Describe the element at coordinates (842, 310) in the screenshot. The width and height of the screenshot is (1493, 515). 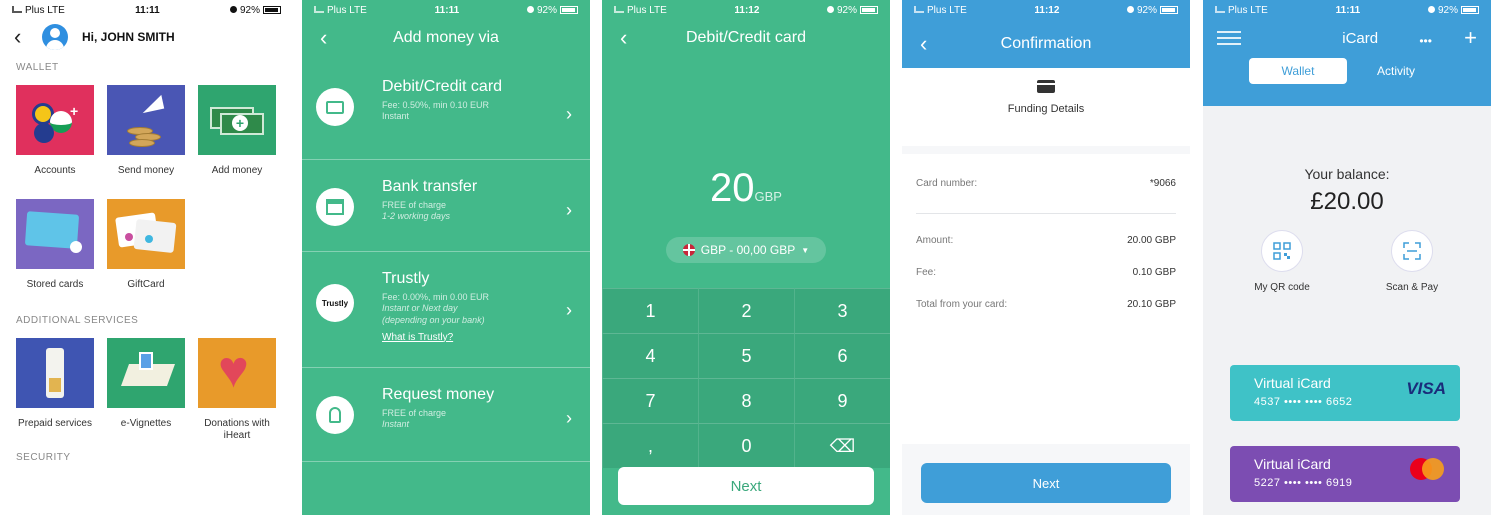
I see `key-3: 3` at that location.